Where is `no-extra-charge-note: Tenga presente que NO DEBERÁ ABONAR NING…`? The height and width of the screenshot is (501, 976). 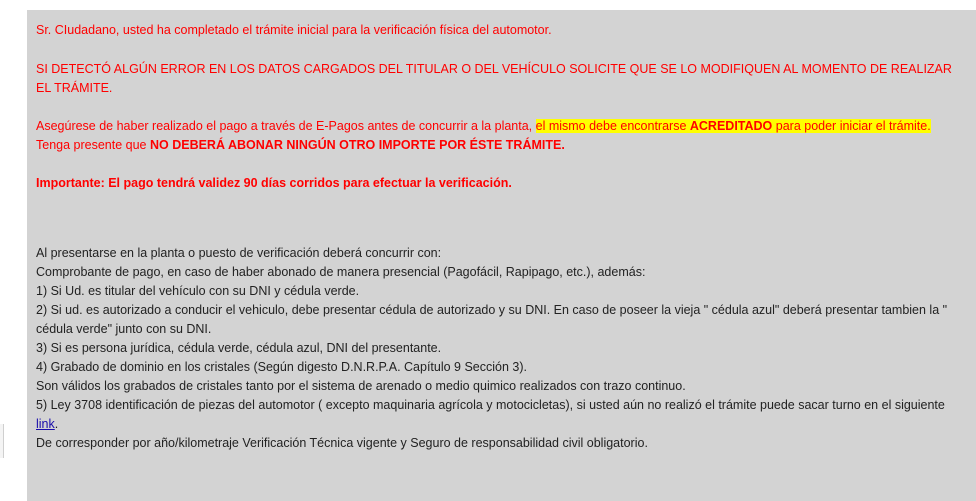
no-extra-charge-note: Tenga presente que NO DEBERÁ ABONAR NING… is located at coordinates (502, 145).